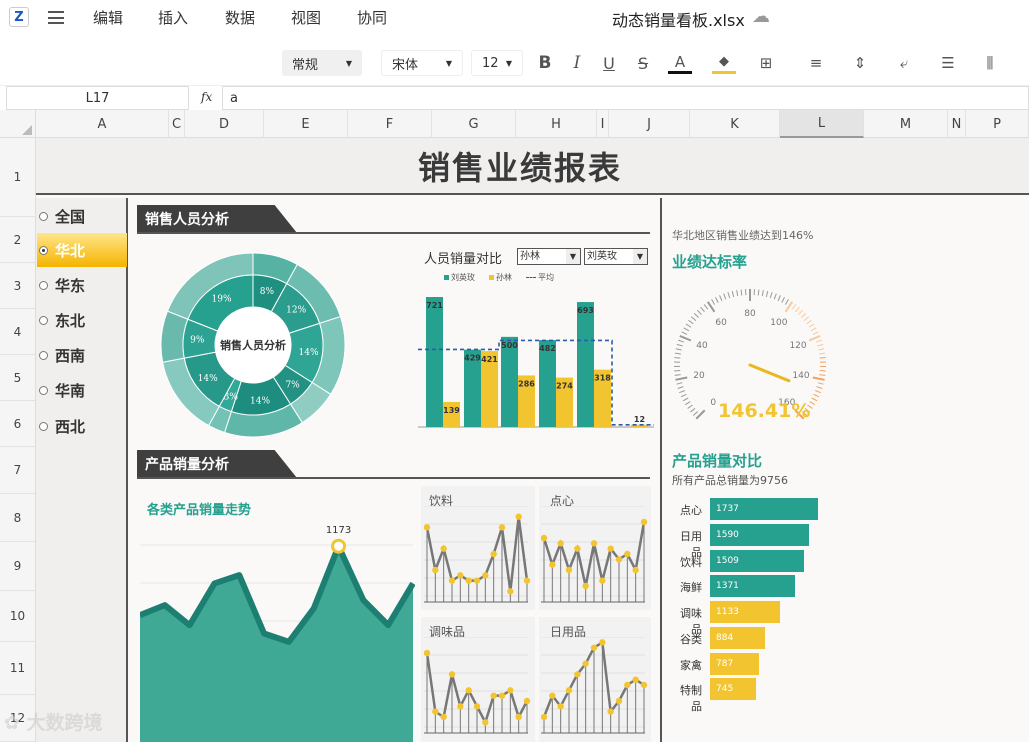 Image resolution: width=1029 pixels, height=742 pixels. Describe the element at coordinates (372, 17) in the screenshot. I see `menu-collab: 协同` at that location.